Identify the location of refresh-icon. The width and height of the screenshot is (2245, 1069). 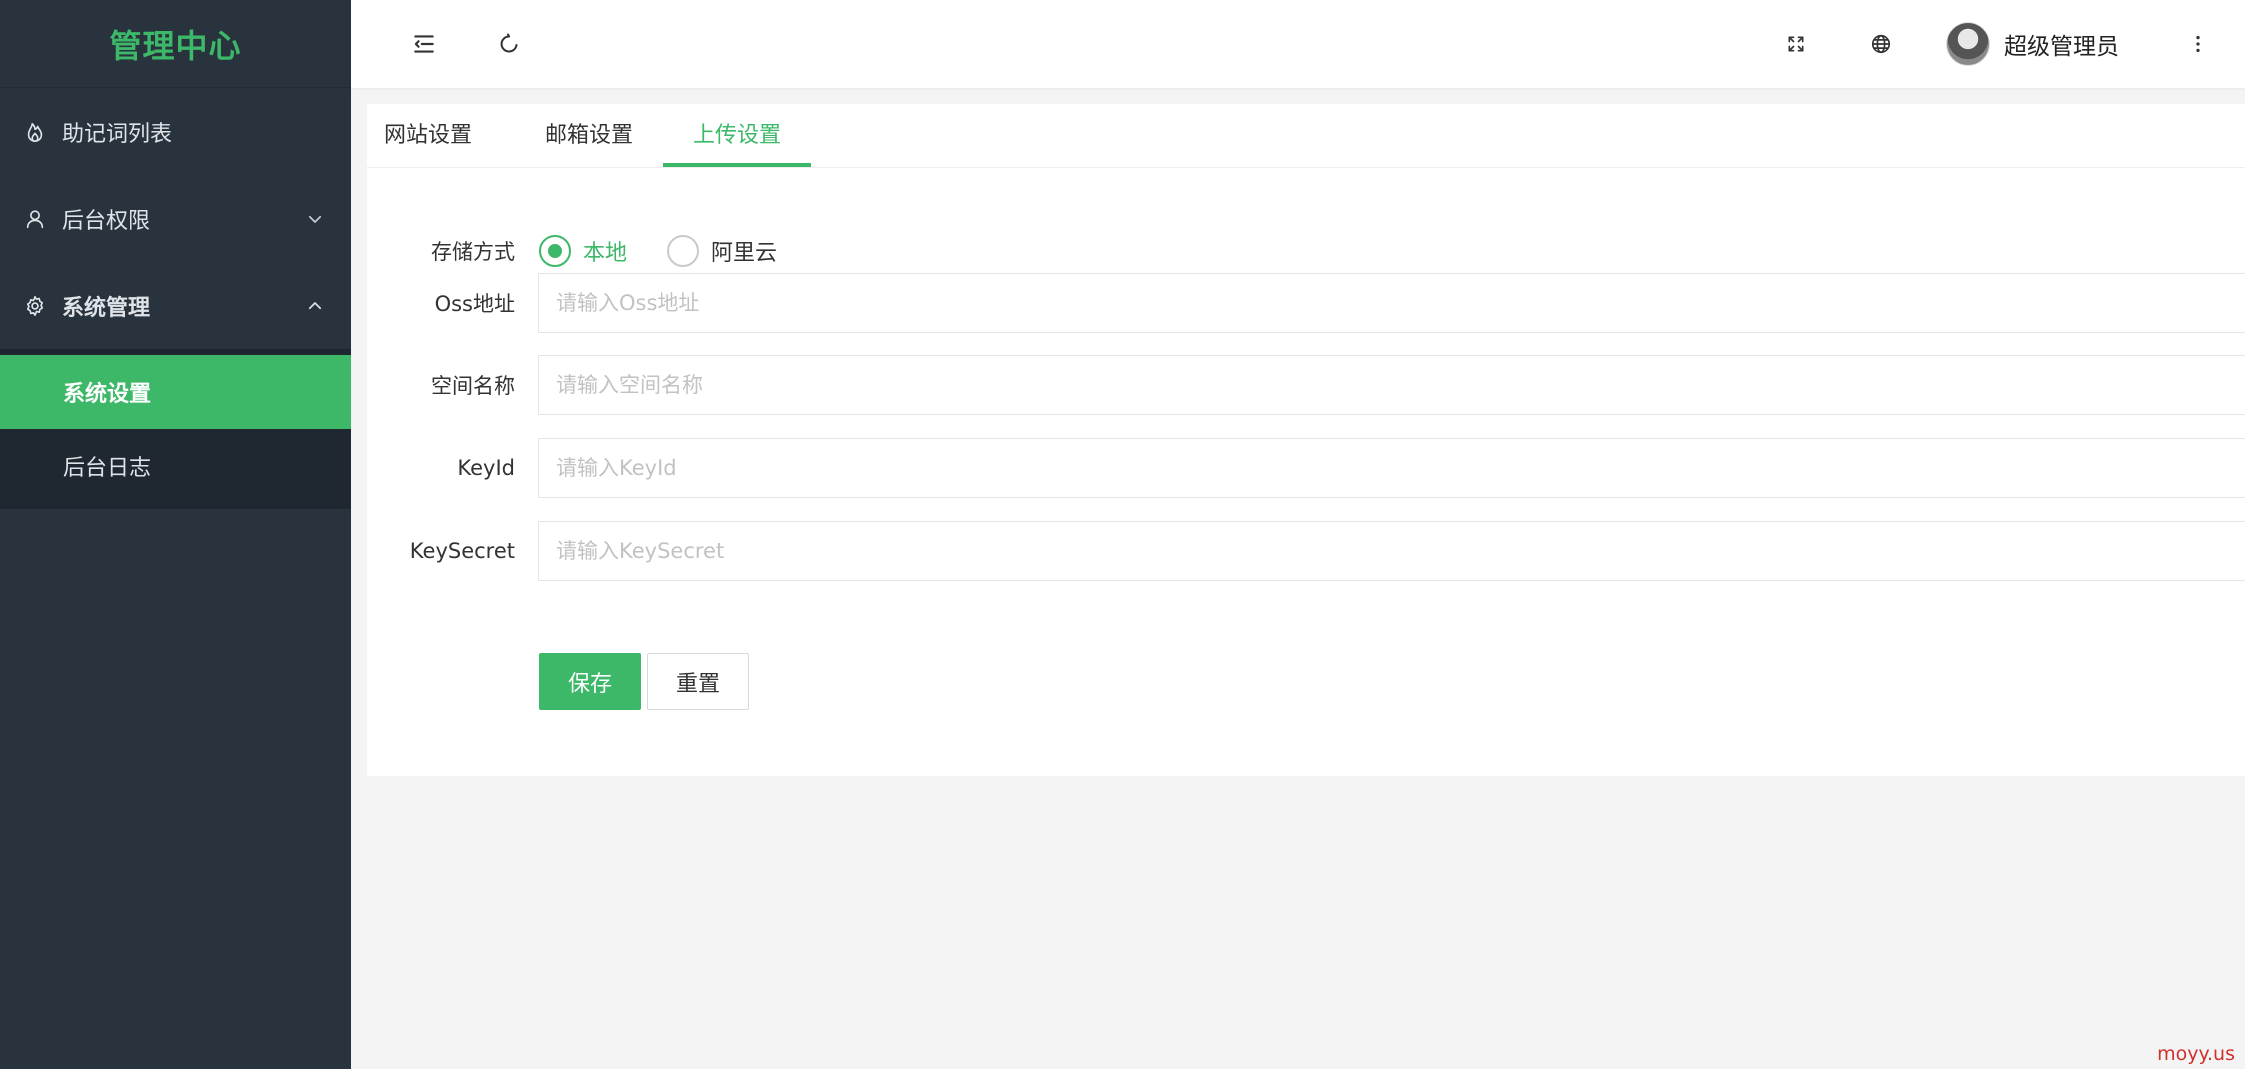
(509, 44).